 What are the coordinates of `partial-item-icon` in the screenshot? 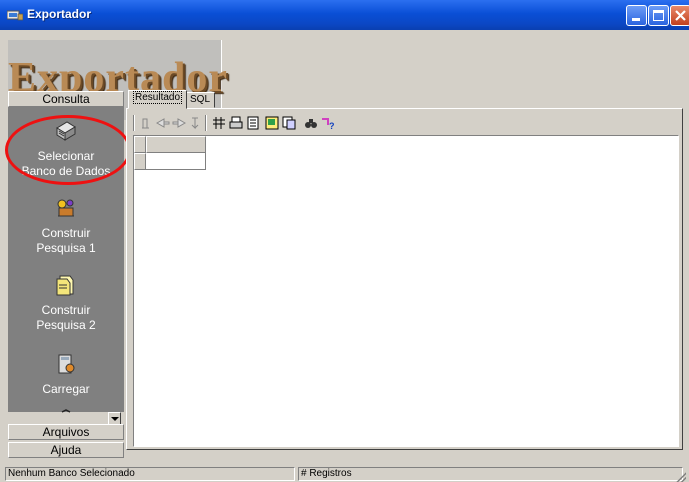 It's located at (66, 411).